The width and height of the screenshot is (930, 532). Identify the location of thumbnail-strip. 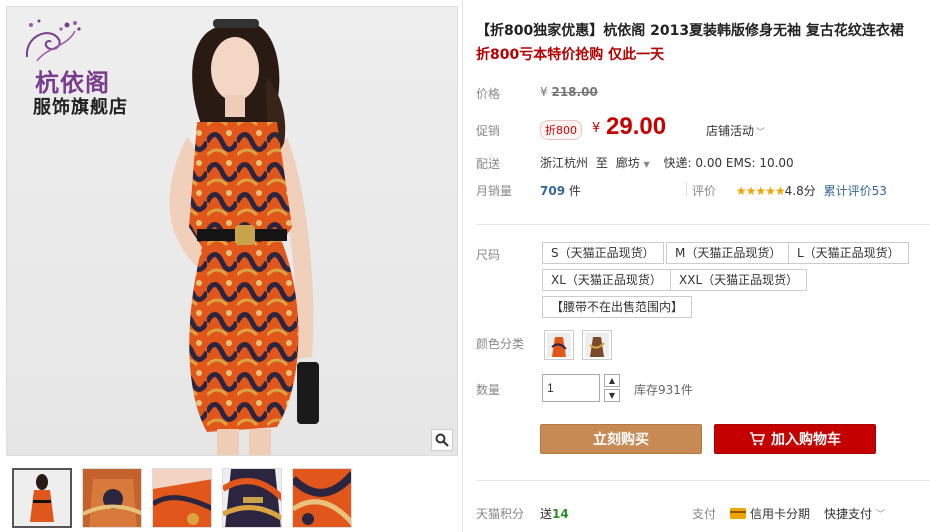
(182, 499).